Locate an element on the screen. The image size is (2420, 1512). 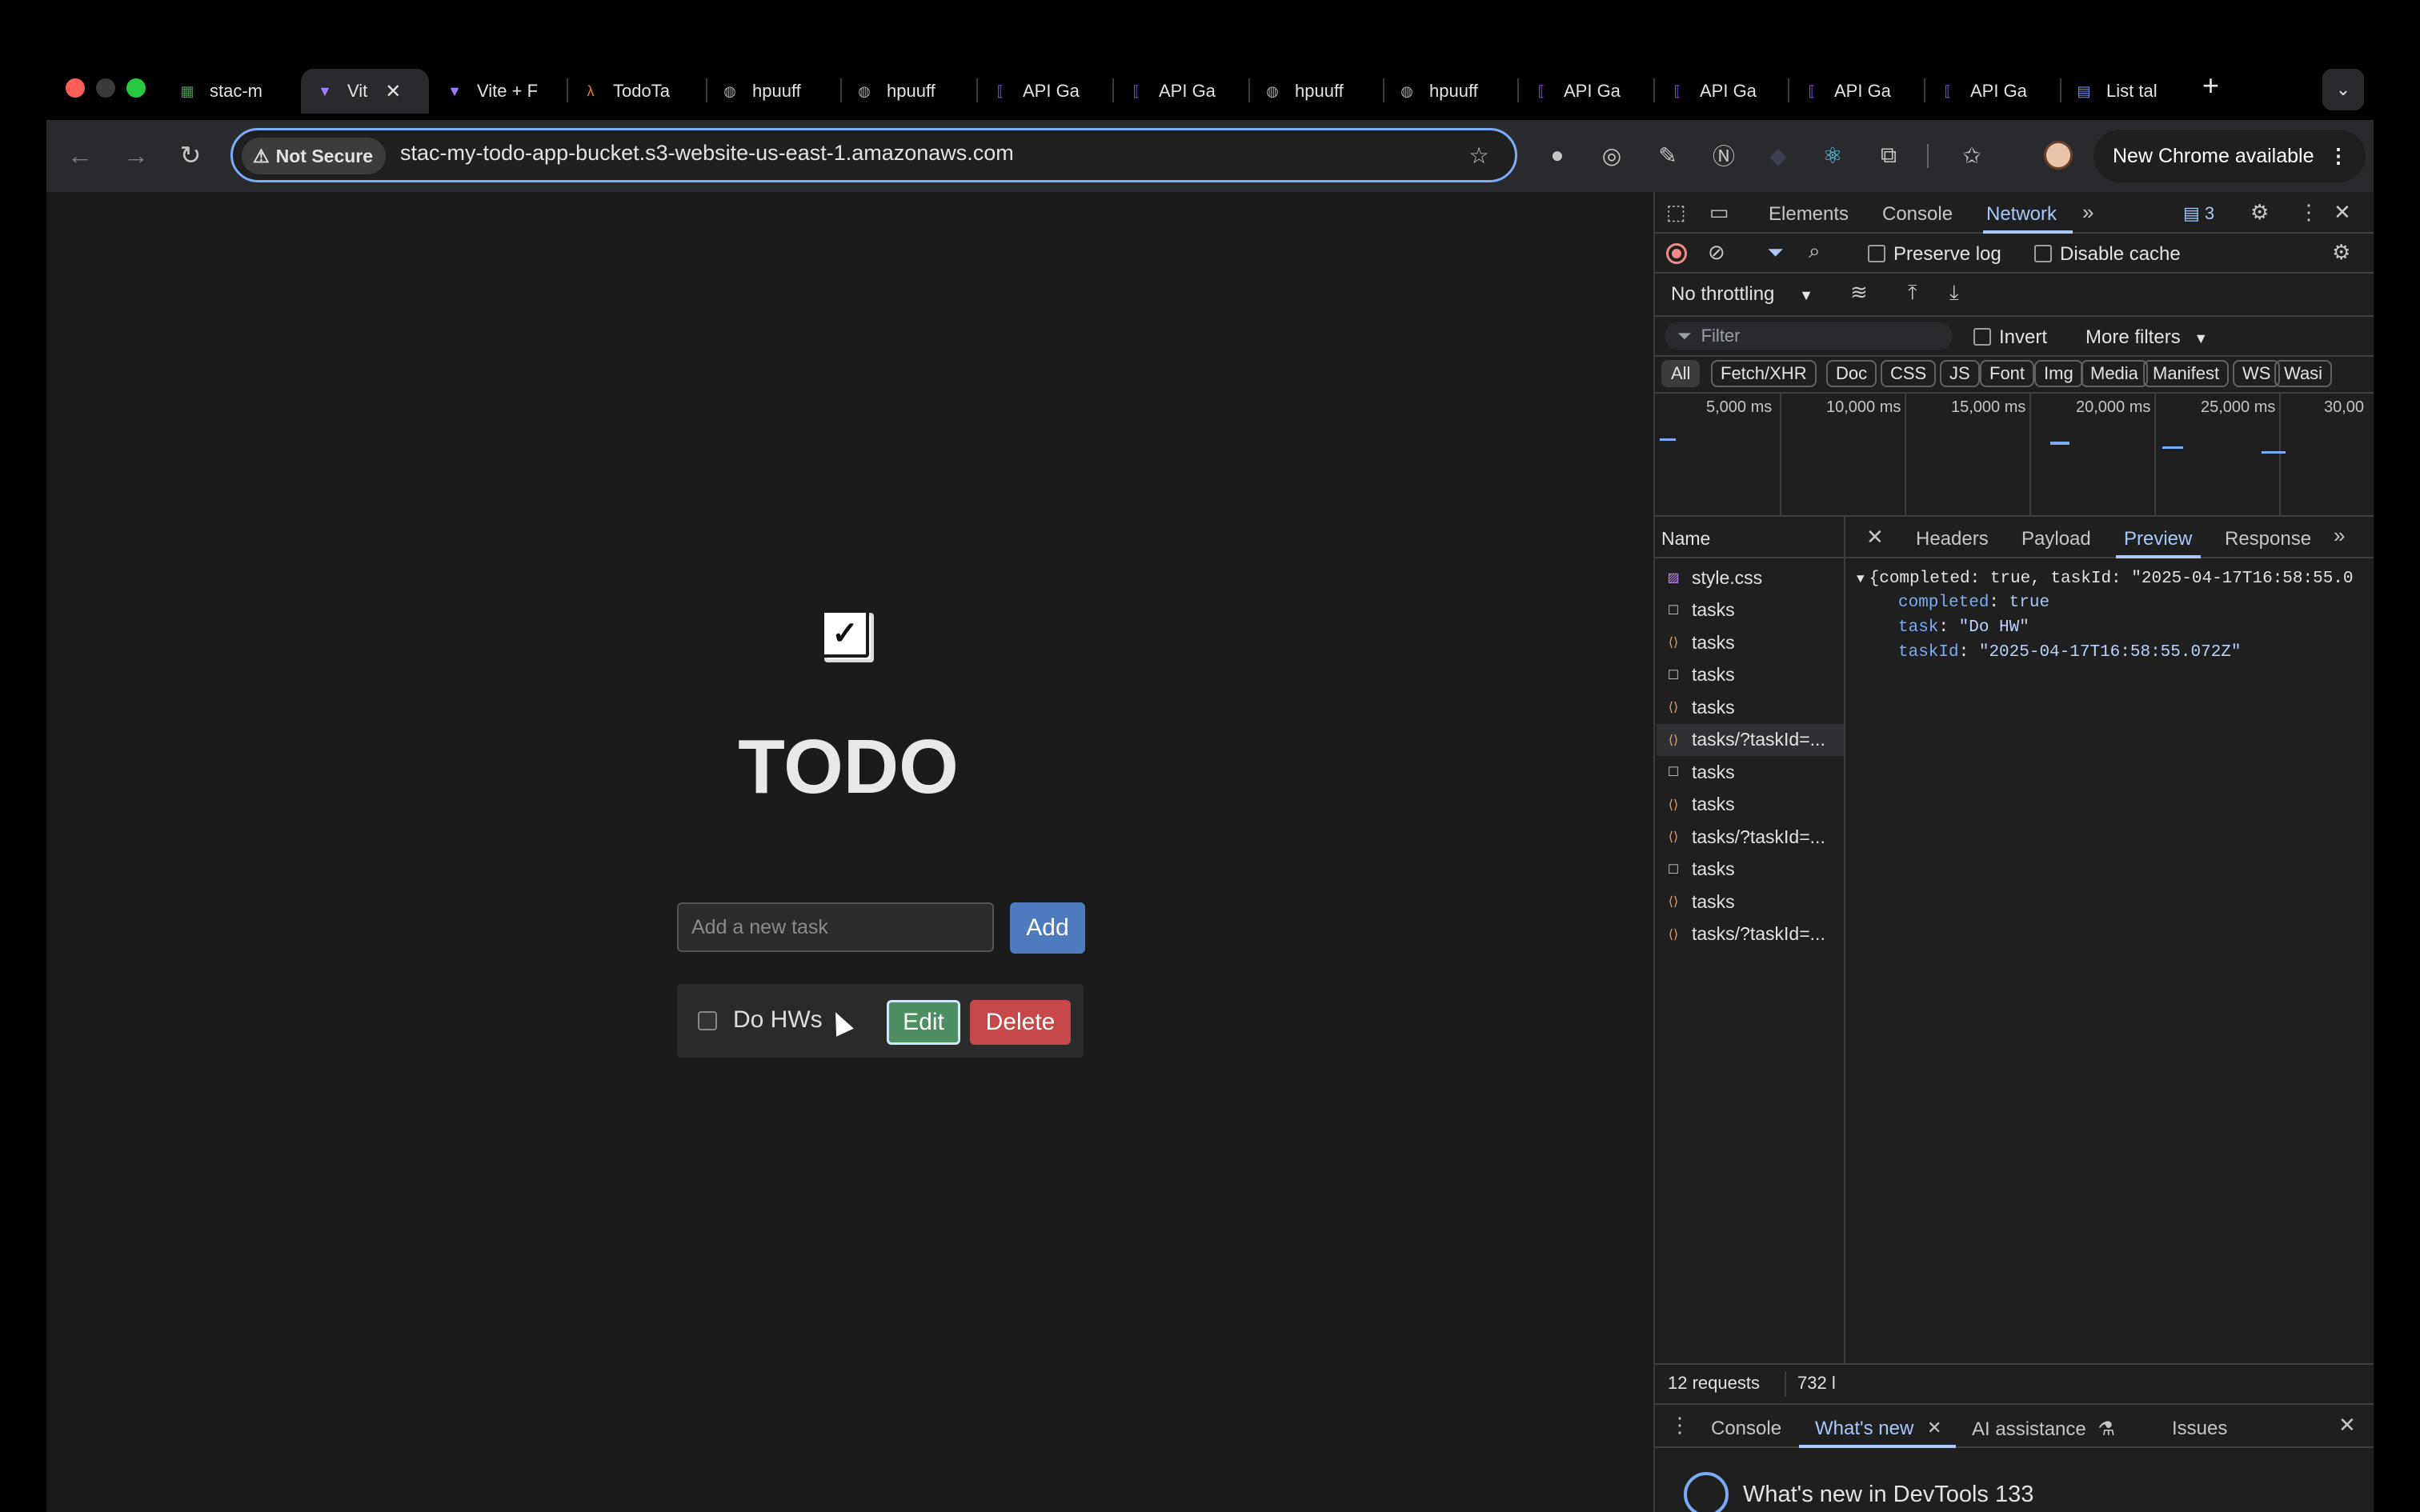
minimize-window-button is located at coordinates (105, 88).